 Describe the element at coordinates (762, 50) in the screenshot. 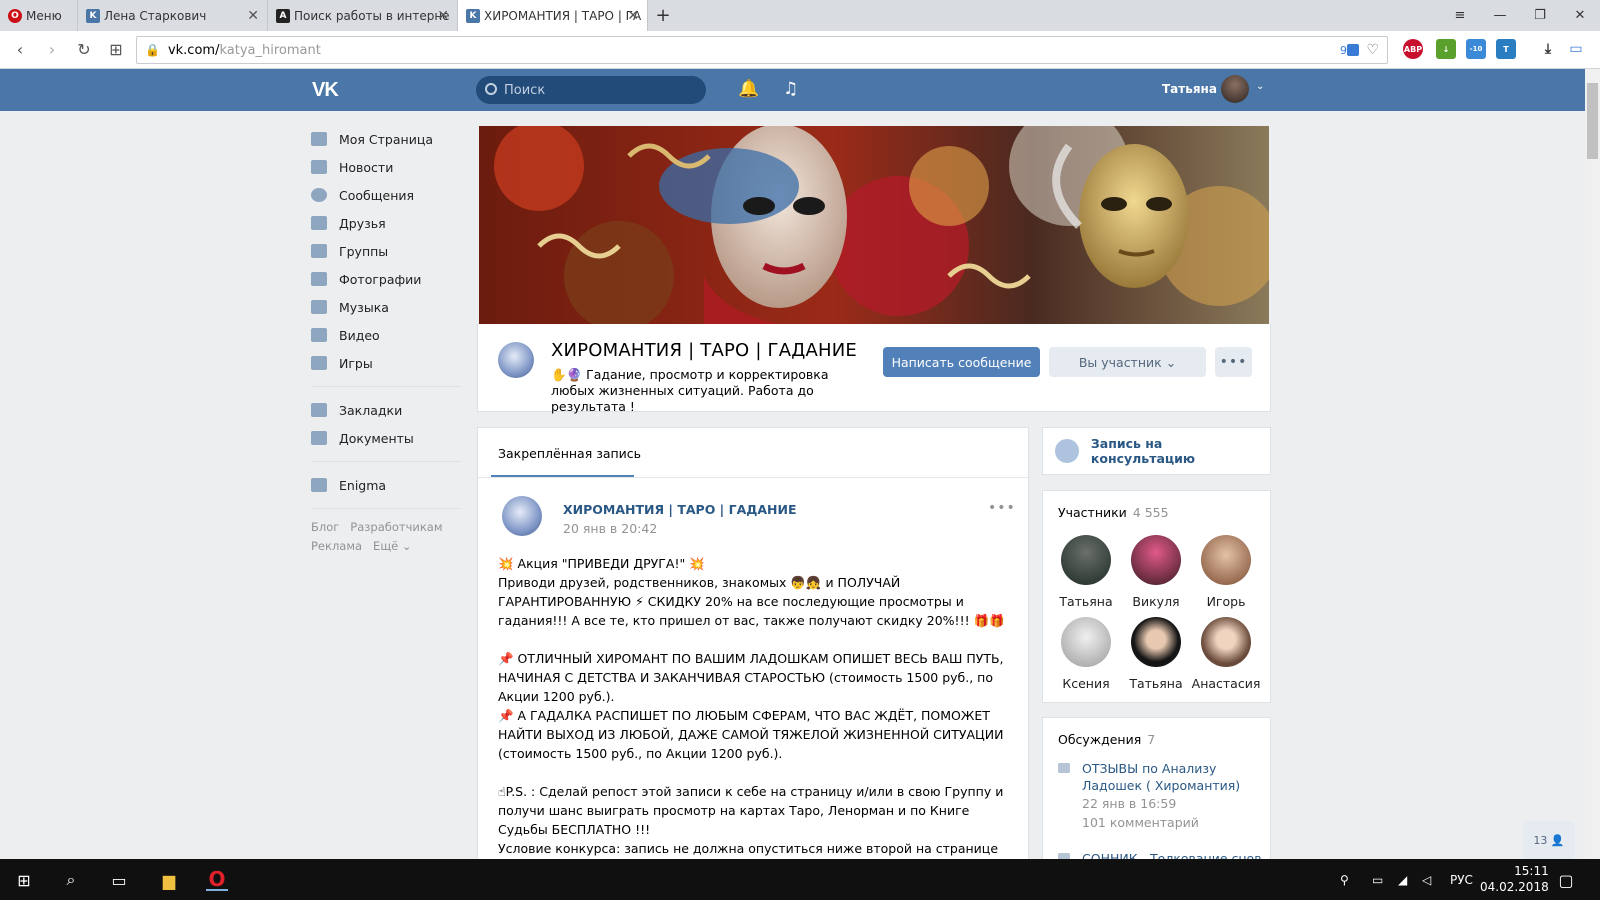

I see `url-field: 🔒 vk.com/katya_hiromant 9 ♡` at that location.